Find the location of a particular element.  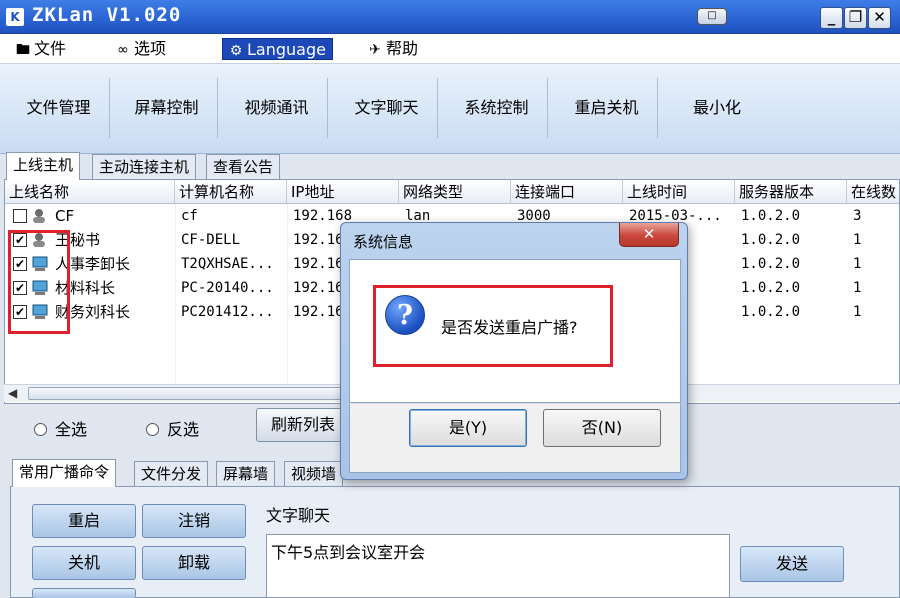

close-button: ✕ is located at coordinates (879, 18).